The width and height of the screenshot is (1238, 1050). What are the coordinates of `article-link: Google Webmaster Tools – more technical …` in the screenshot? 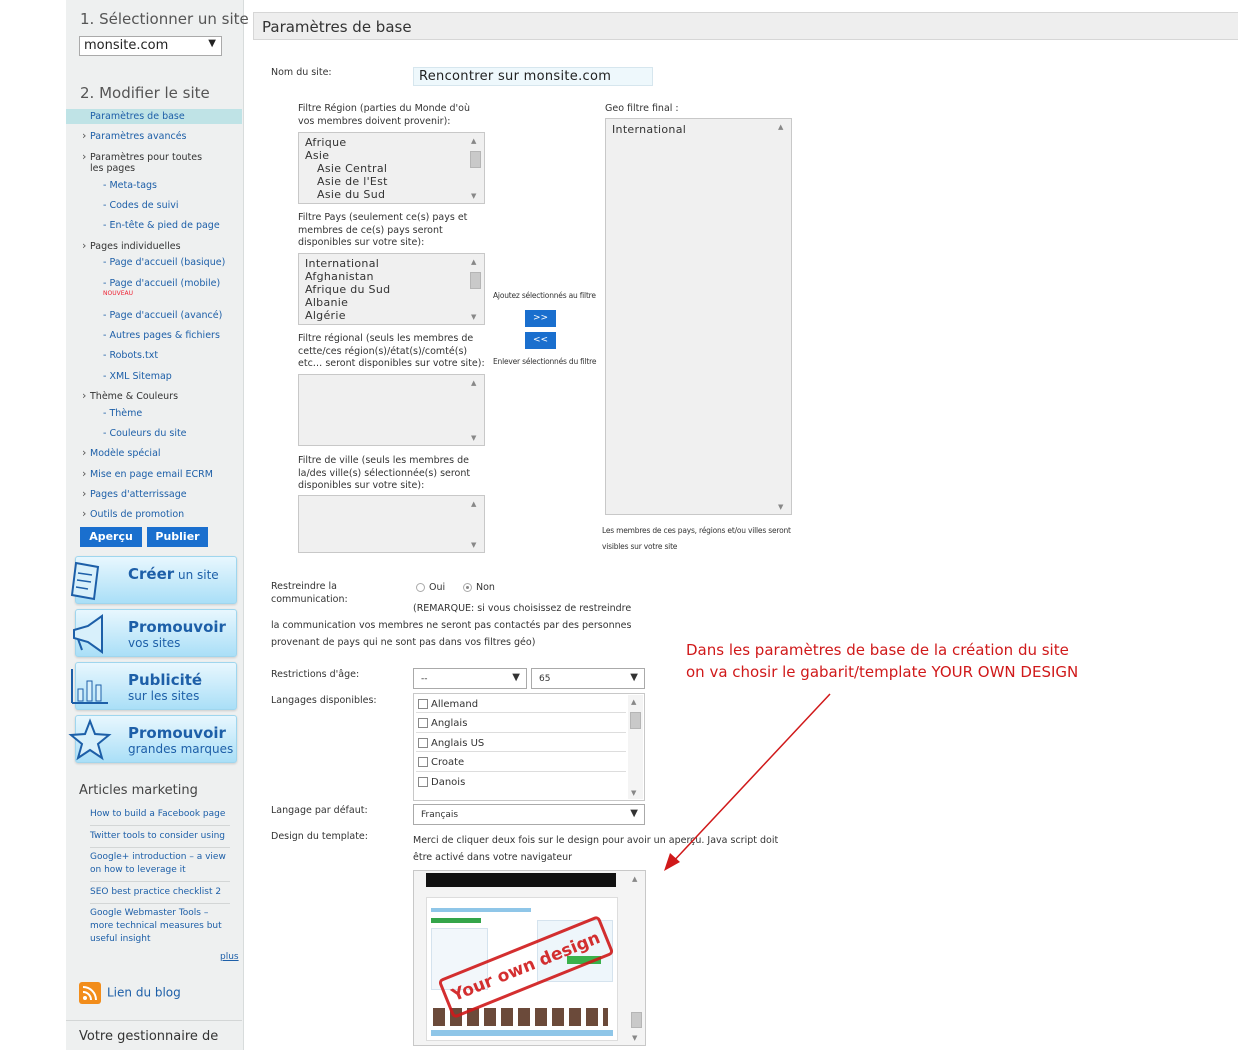 It's located at (160, 928).